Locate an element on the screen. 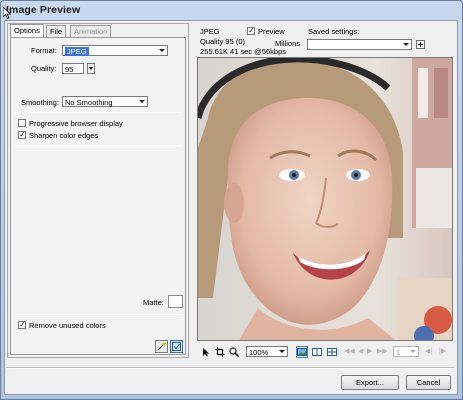  four-up-view-icon is located at coordinates (332, 352).